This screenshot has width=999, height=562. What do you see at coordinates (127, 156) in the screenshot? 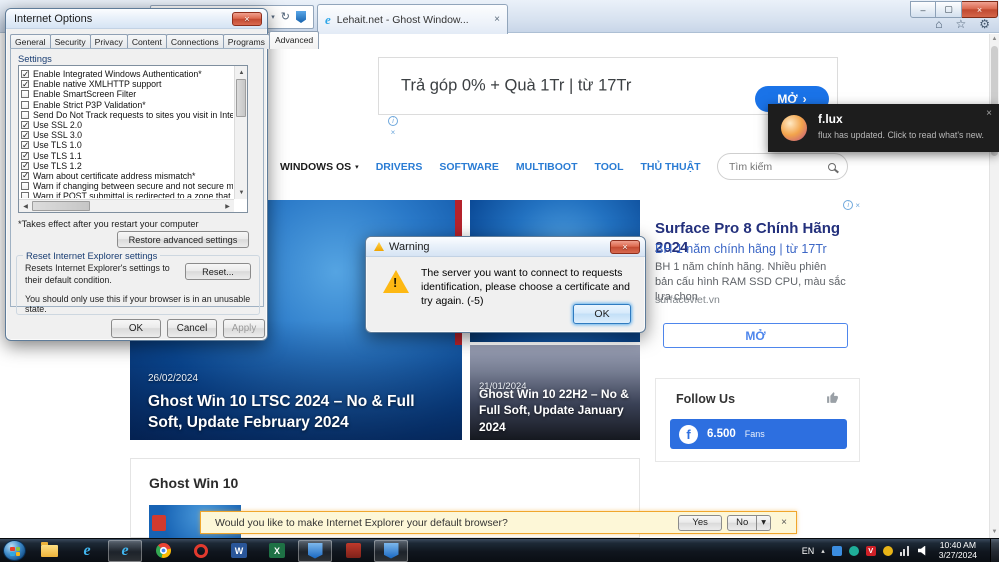
I see `setting-row: Use TLS 1.1` at bounding box center [127, 156].